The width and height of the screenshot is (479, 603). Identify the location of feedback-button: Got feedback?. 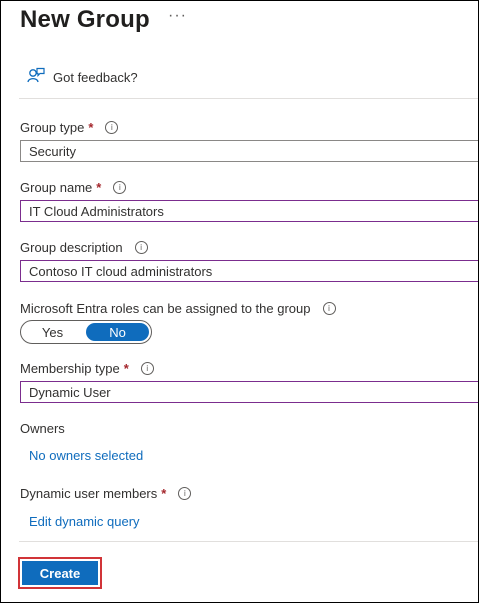
(82, 77).